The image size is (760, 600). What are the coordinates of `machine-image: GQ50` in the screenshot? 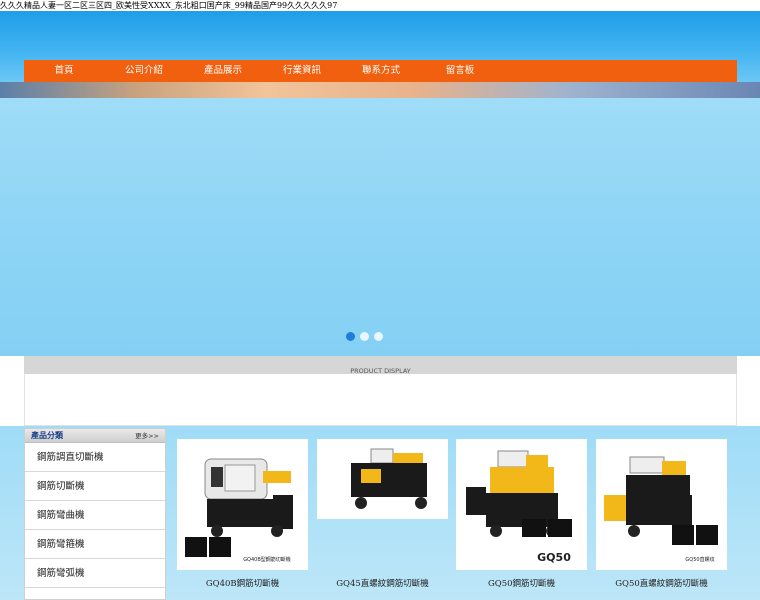 It's located at (521, 504).